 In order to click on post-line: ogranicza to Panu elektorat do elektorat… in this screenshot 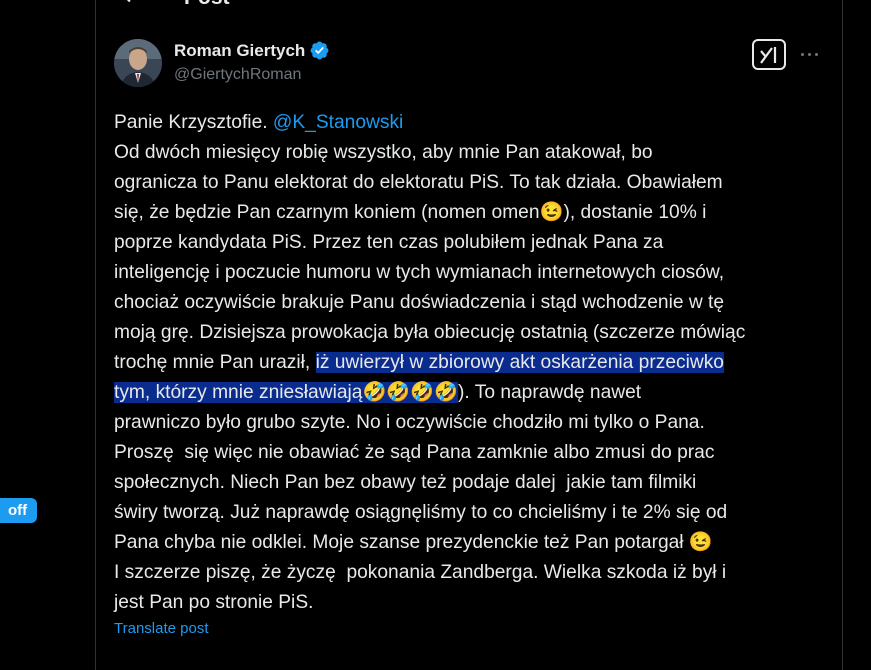, I will do `click(418, 182)`.